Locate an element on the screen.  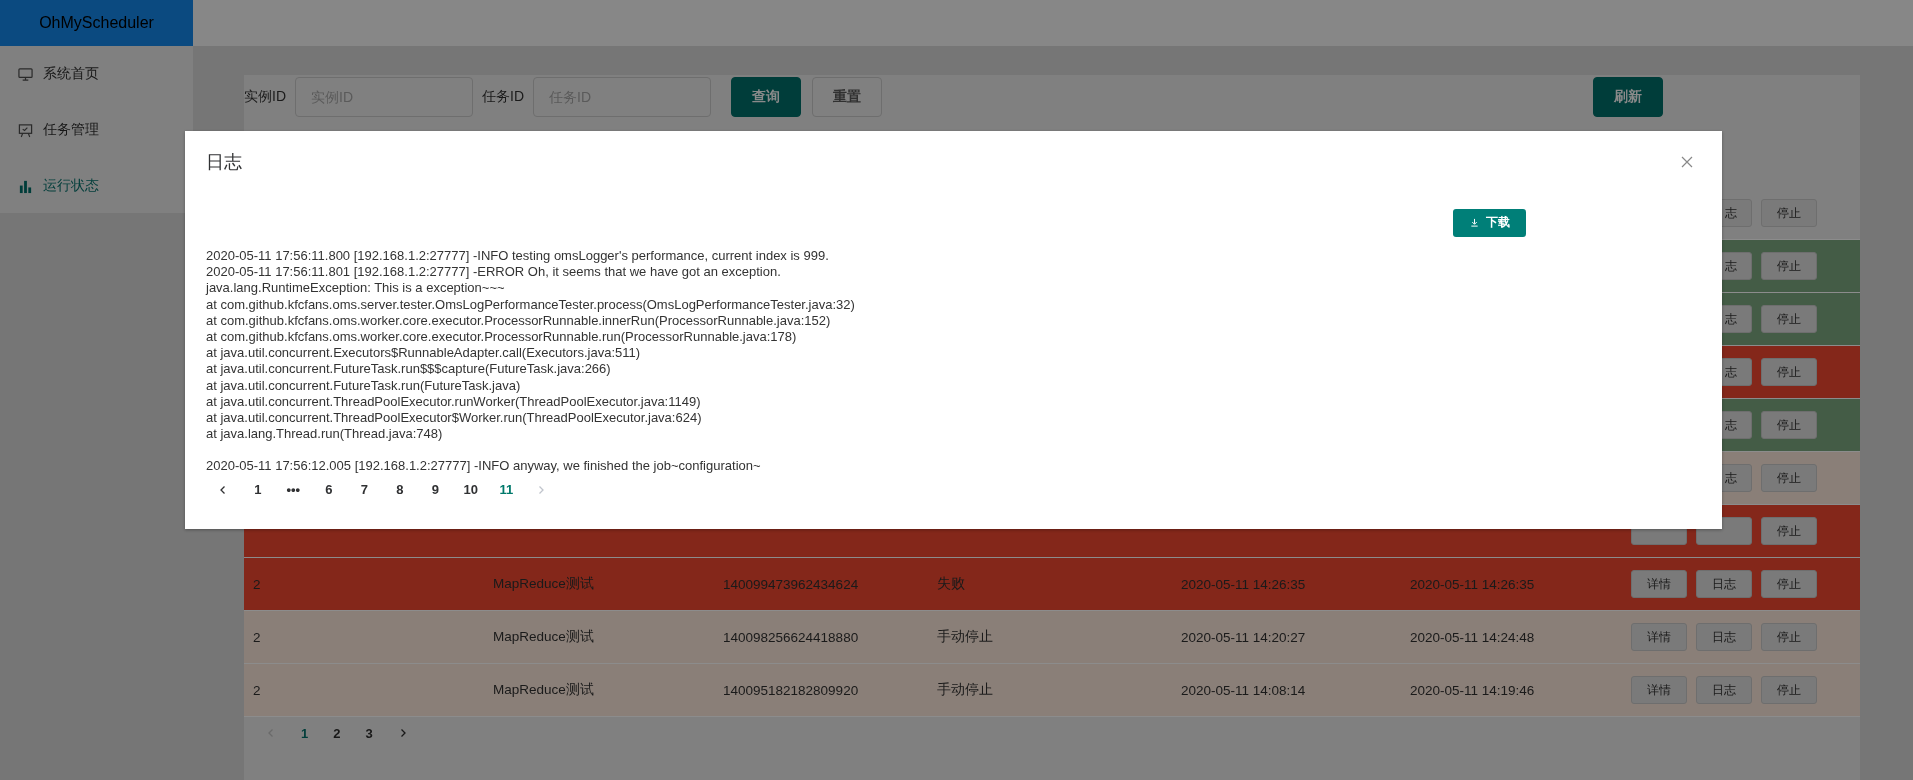
log-line: 2020-05-11 17:56:12.005 [192.168.1.2:27777] -INFO anyway, we finished the job~configuration~ is located at coordinates (484, 466).